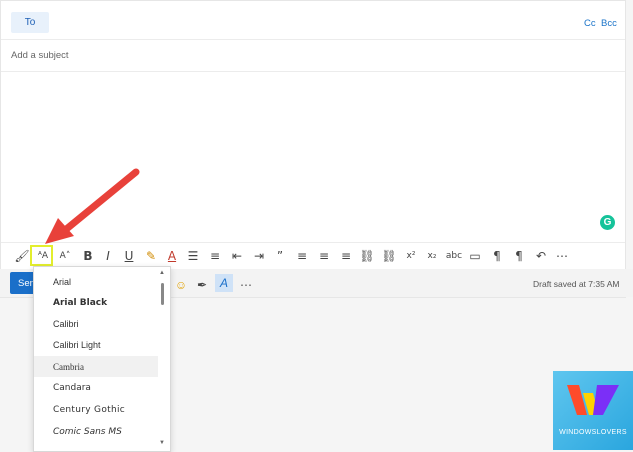 This screenshot has height=452, width=633. What do you see at coordinates (324, 256) in the screenshot?
I see `align-center-icon: ≡` at bounding box center [324, 256].